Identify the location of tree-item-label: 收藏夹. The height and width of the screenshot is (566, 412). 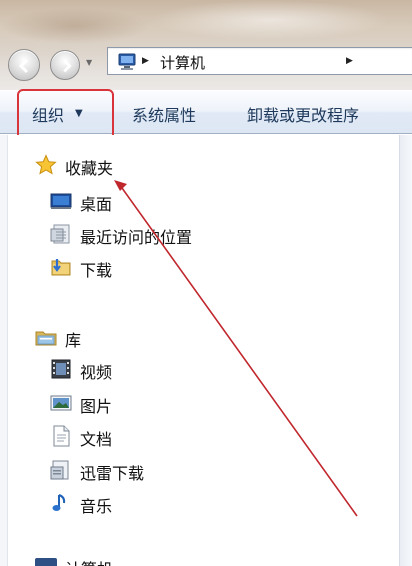
(89, 168).